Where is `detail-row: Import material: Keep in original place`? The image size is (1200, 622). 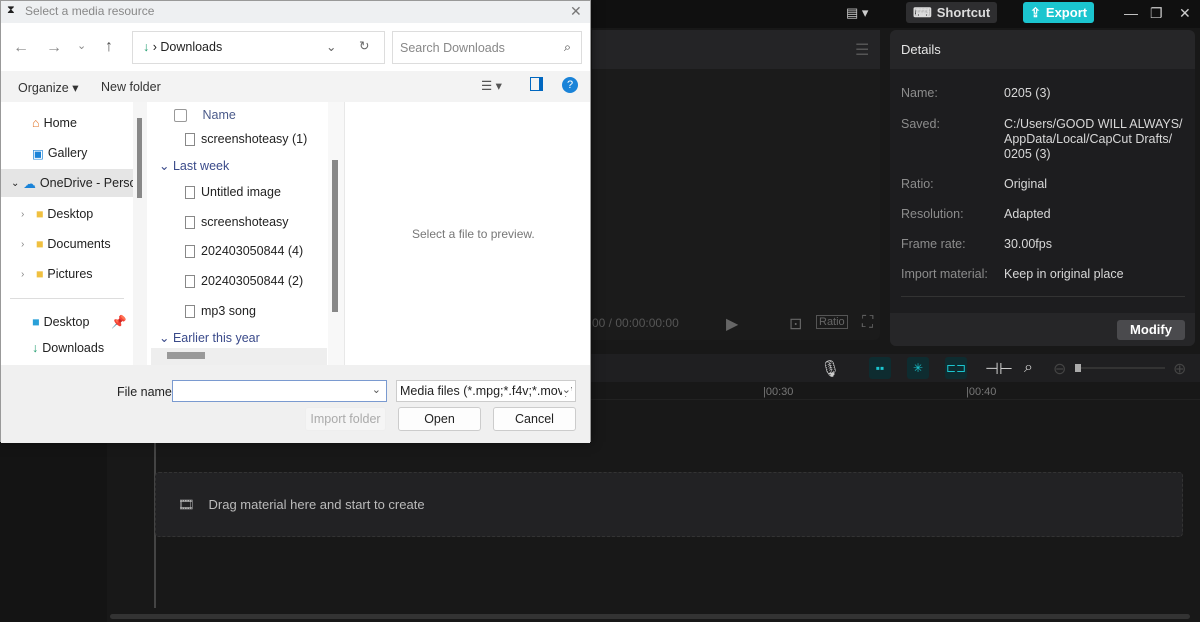
detail-row: Import material: Keep in original place is located at coordinates (1012, 274).